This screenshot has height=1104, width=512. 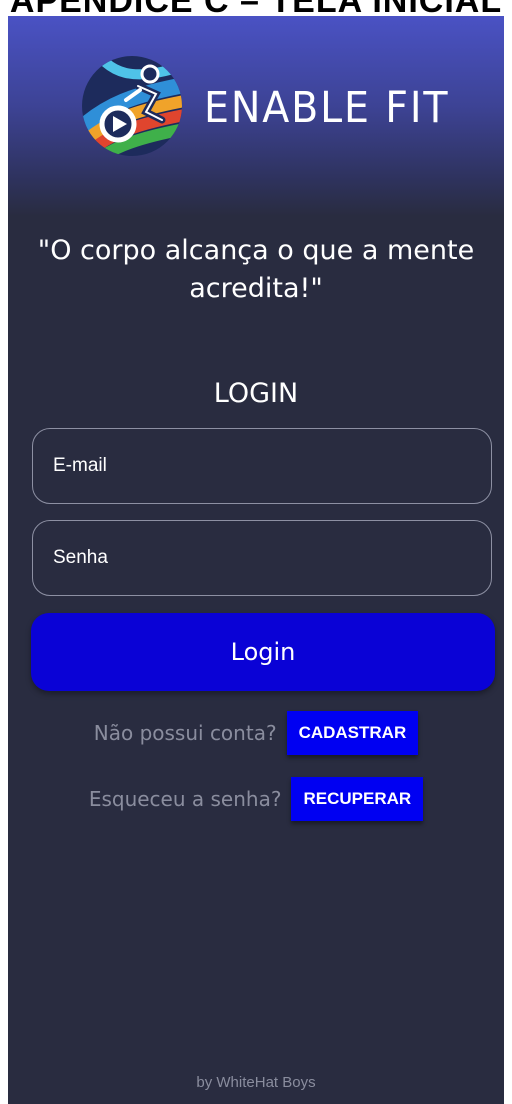 I want to click on email-field: E-mail, so click(x=262, y=466).